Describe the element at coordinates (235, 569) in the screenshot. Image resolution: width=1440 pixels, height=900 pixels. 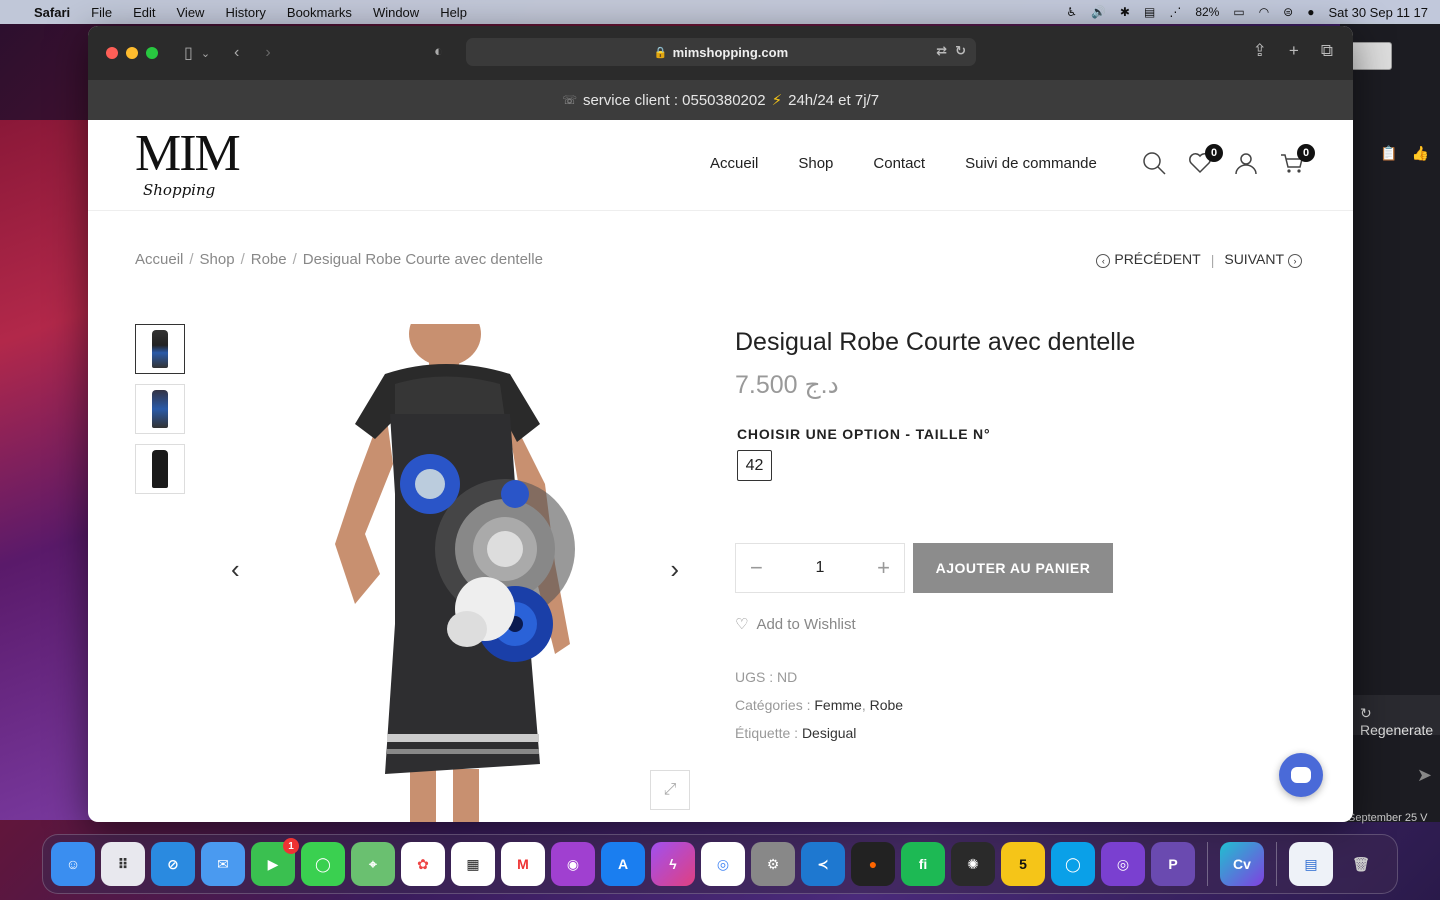
I see `gallery-prev-arrow: ‹` at that location.